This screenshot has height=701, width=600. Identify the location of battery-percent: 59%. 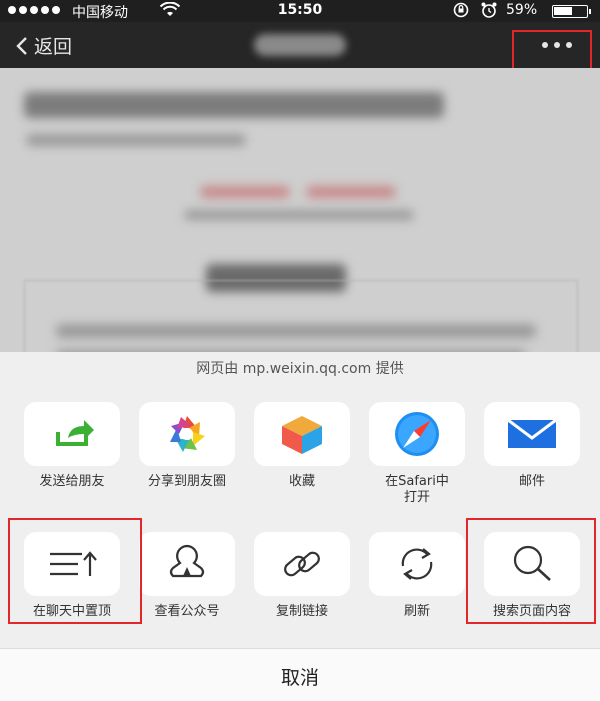
(522, 10).